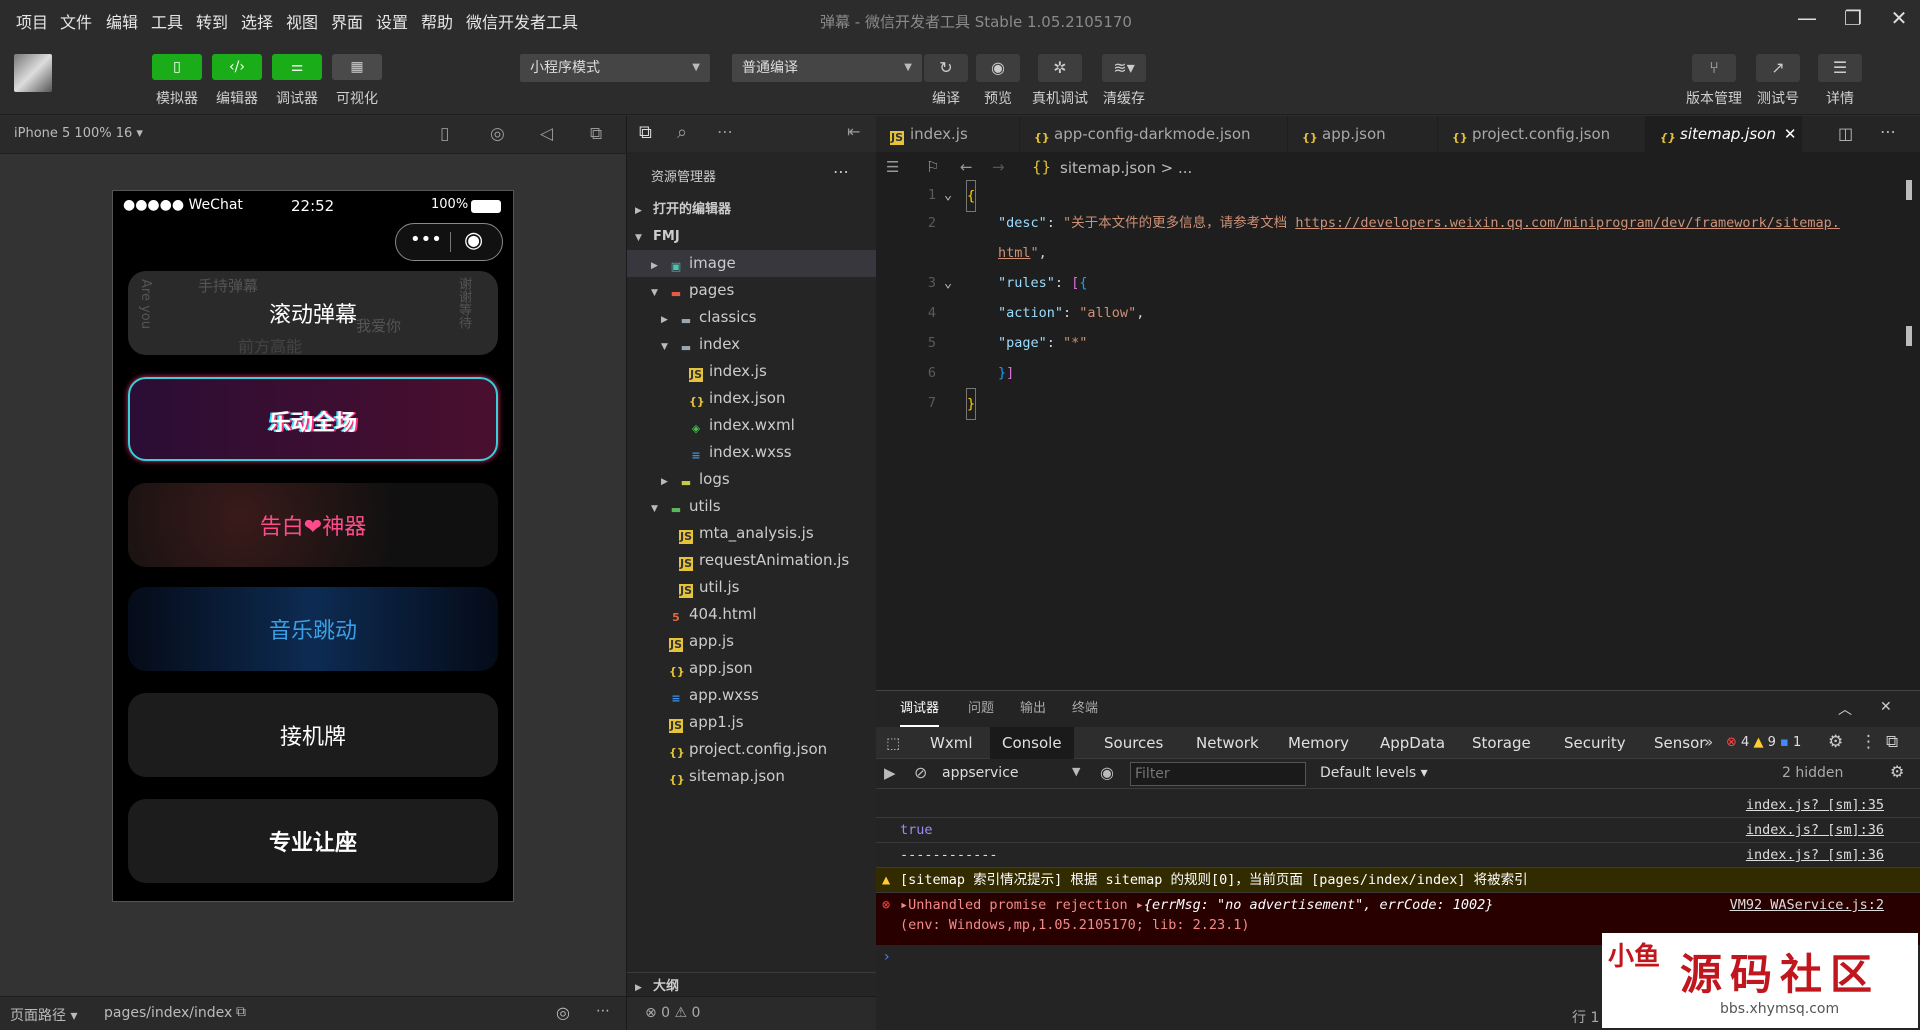 The height and width of the screenshot is (1030, 1920). What do you see at coordinates (1318, 743) in the screenshot?
I see `panel-tab-memory: Memory` at bounding box center [1318, 743].